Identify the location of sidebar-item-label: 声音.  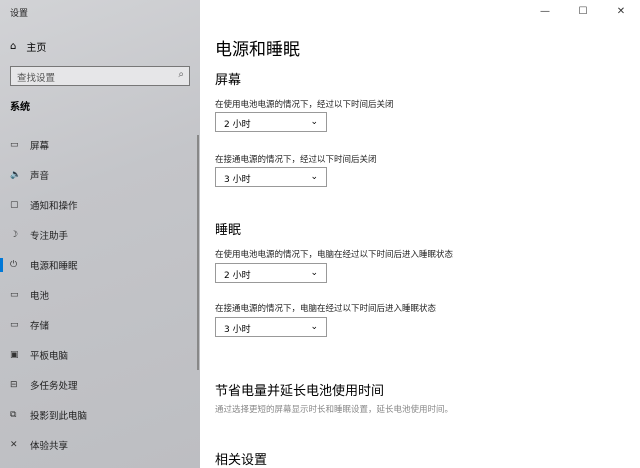
(40, 176).